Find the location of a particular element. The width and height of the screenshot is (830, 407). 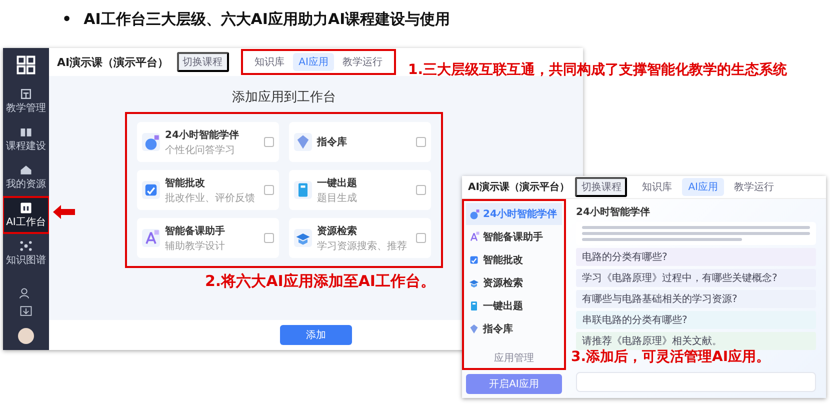

app-card: 资源检索 学习资源搜索、推荐 is located at coordinates (360, 238).